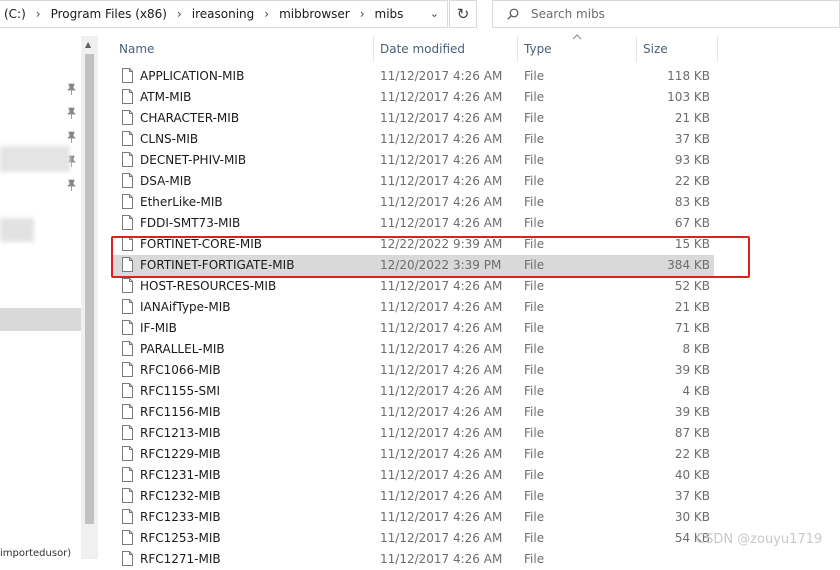 The width and height of the screenshot is (840, 570). I want to click on file-size: 118 KB, so click(688, 76).